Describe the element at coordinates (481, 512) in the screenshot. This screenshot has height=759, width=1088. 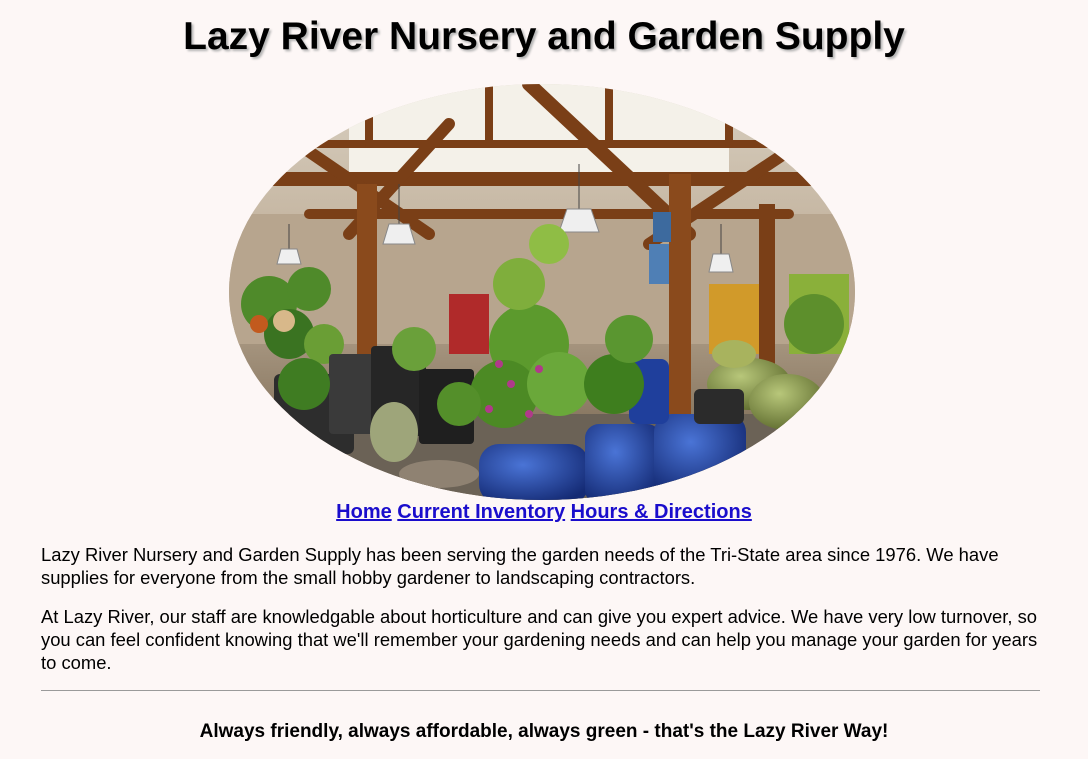
I see `nav-link-current-inventory: Current Inventory` at that location.